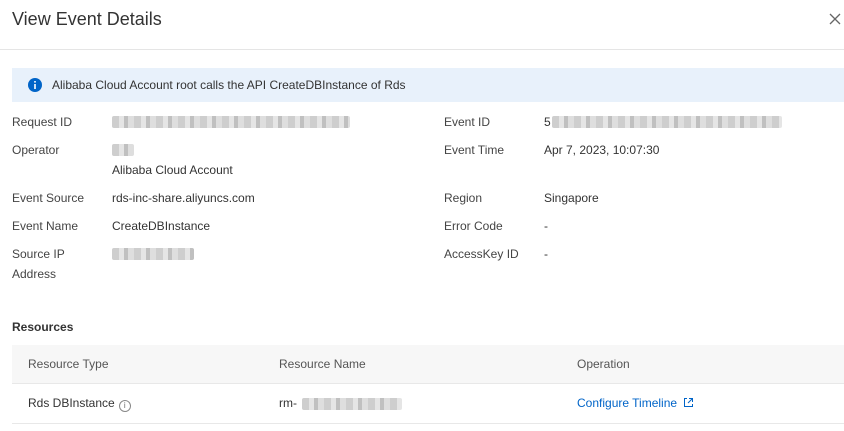 The height and width of the screenshot is (431, 844). What do you see at coordinates (87, 19) in the screenshot?
I see `dialog-title: View Event Details` at bounding box center [87, 19].